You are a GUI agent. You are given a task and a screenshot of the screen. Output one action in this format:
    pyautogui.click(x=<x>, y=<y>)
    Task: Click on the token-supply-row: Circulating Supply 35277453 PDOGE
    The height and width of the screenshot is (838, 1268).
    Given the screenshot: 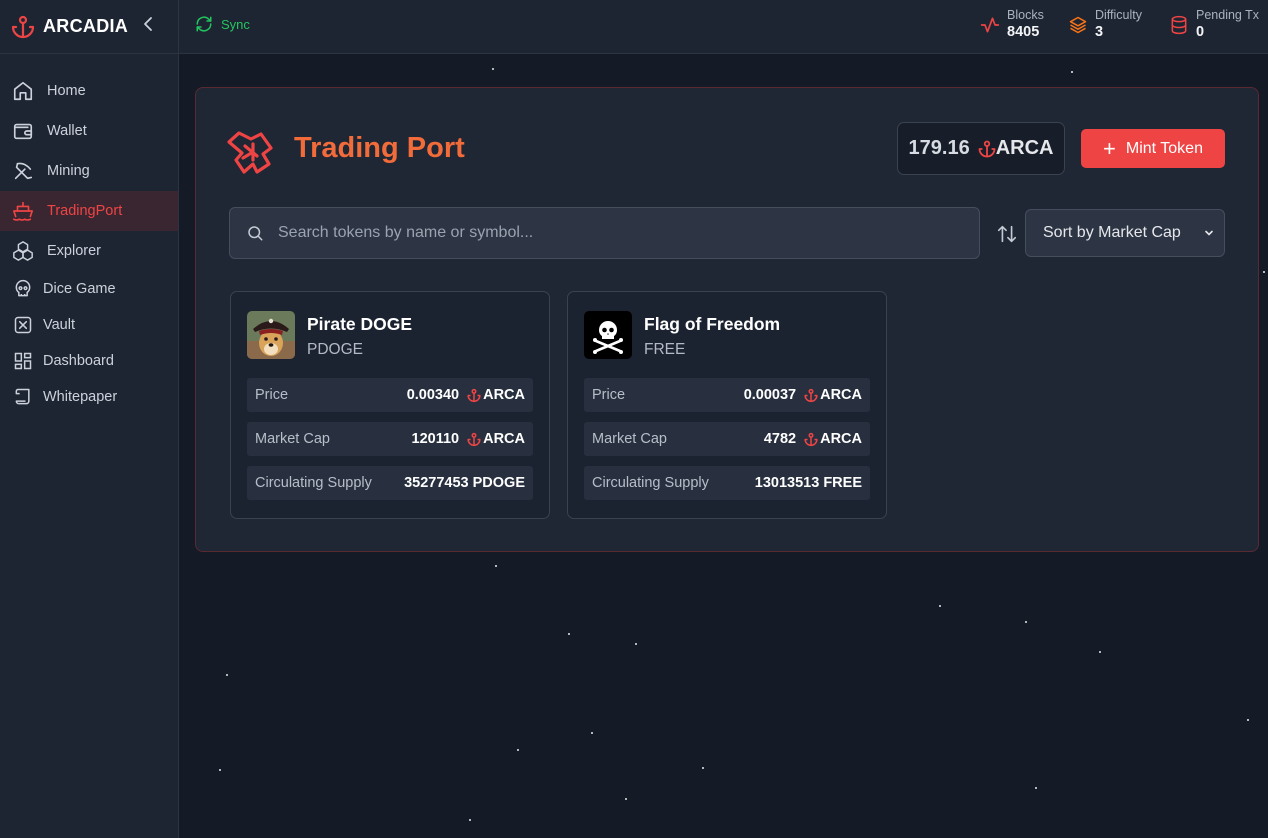 What is the action you would take?
    pyautogui.click(x=390, y=483)
    